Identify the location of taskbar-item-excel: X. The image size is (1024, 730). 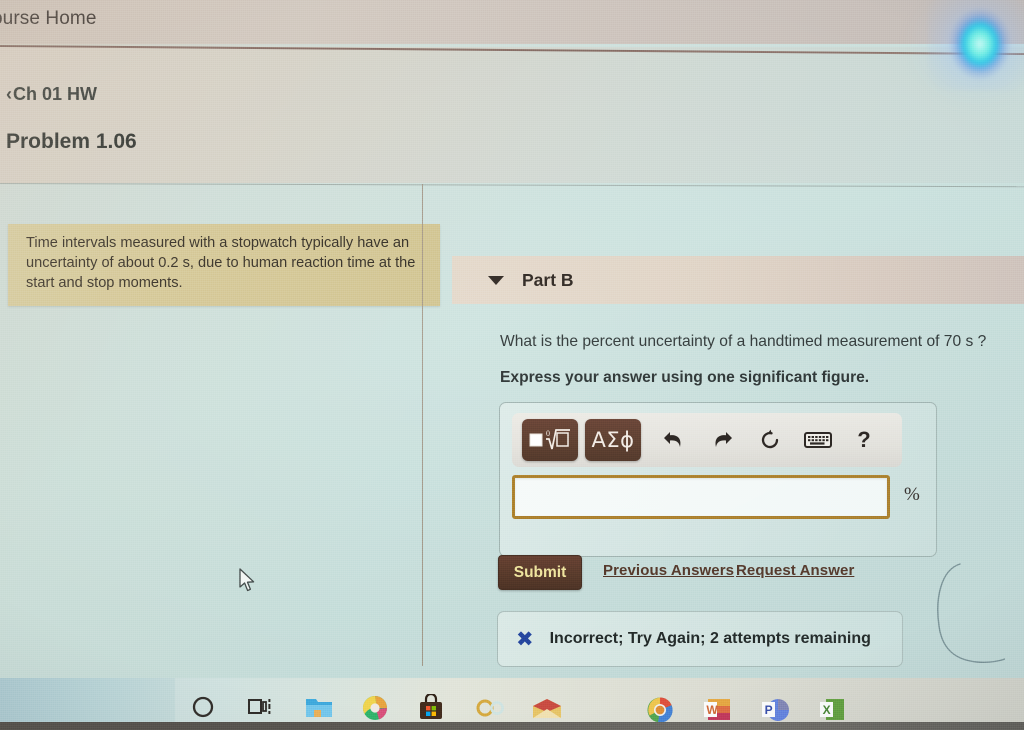
(833, 711).